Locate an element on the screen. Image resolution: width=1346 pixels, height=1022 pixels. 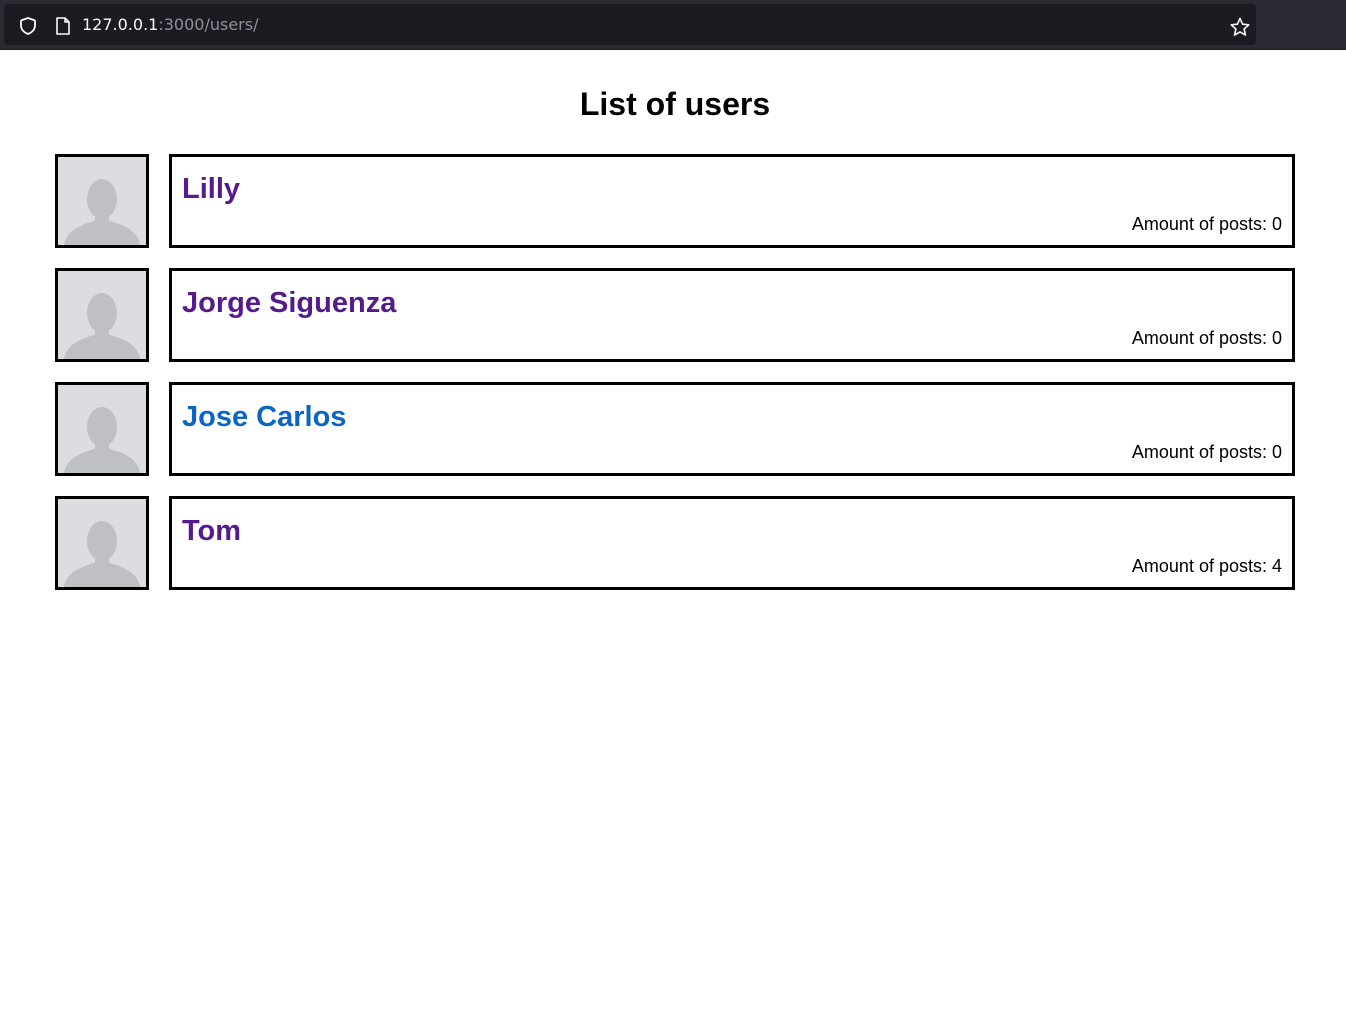
user-name-link: Jorge Siguenza is located at coordinates (289, 303).